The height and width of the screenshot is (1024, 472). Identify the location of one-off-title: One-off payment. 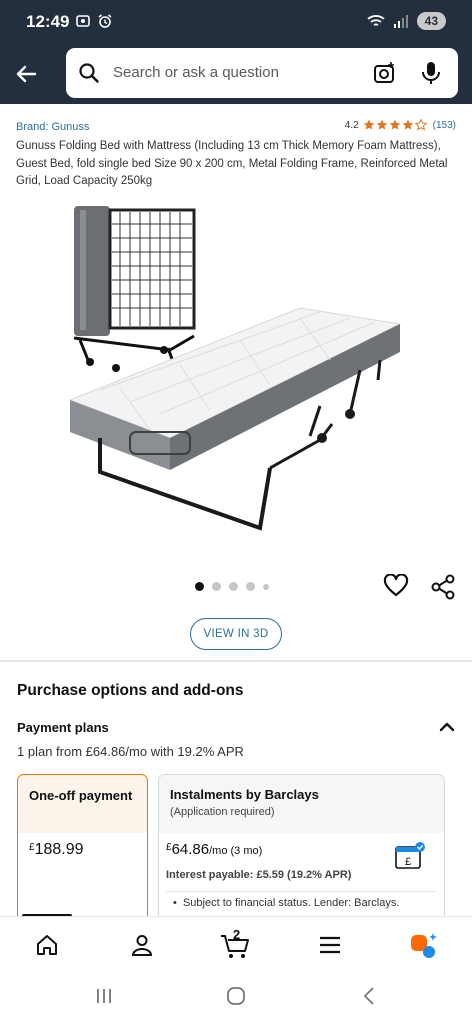
(82, 804).